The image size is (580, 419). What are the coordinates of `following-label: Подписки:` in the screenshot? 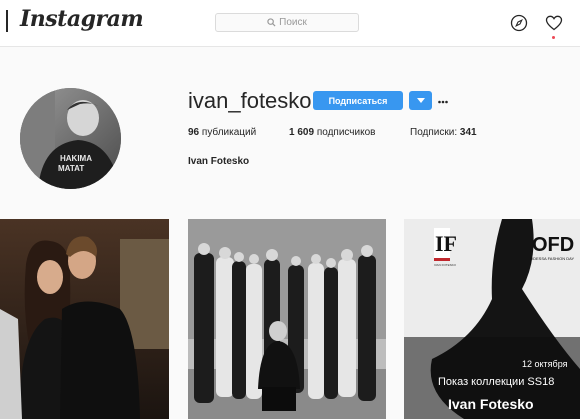 It's located at (434, 132).